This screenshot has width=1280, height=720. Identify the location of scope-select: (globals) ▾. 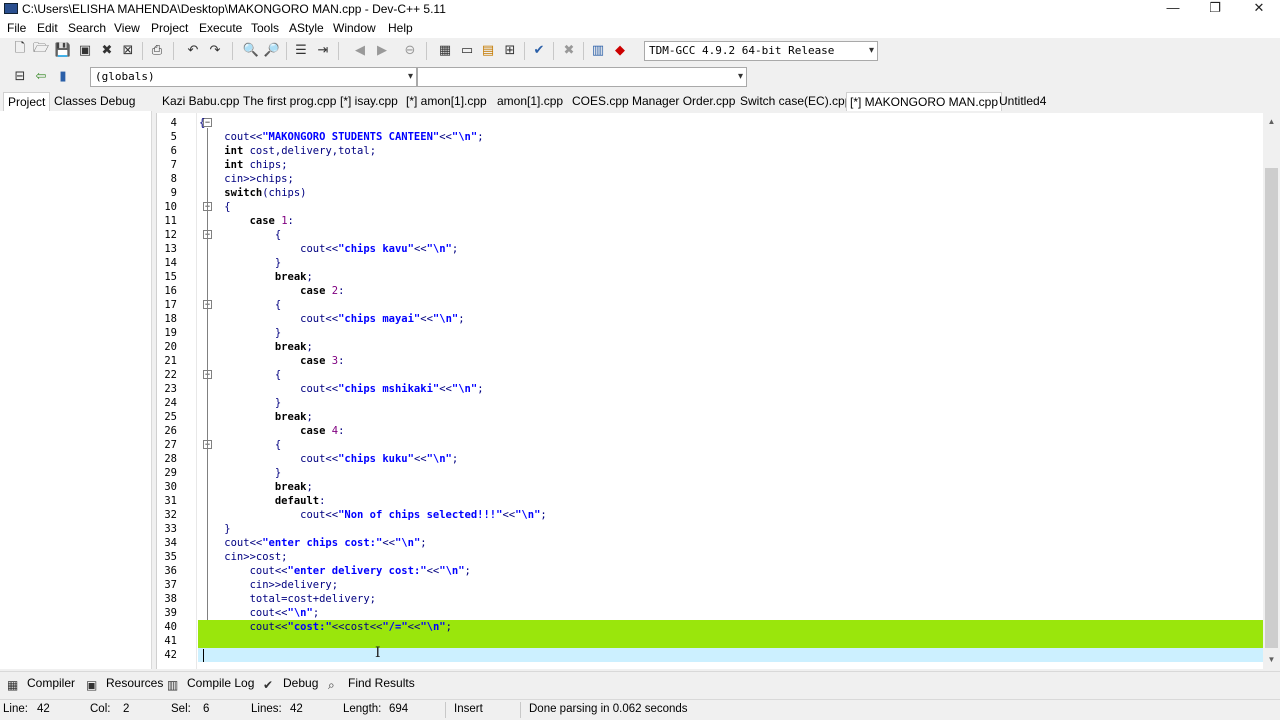
(253, 77).